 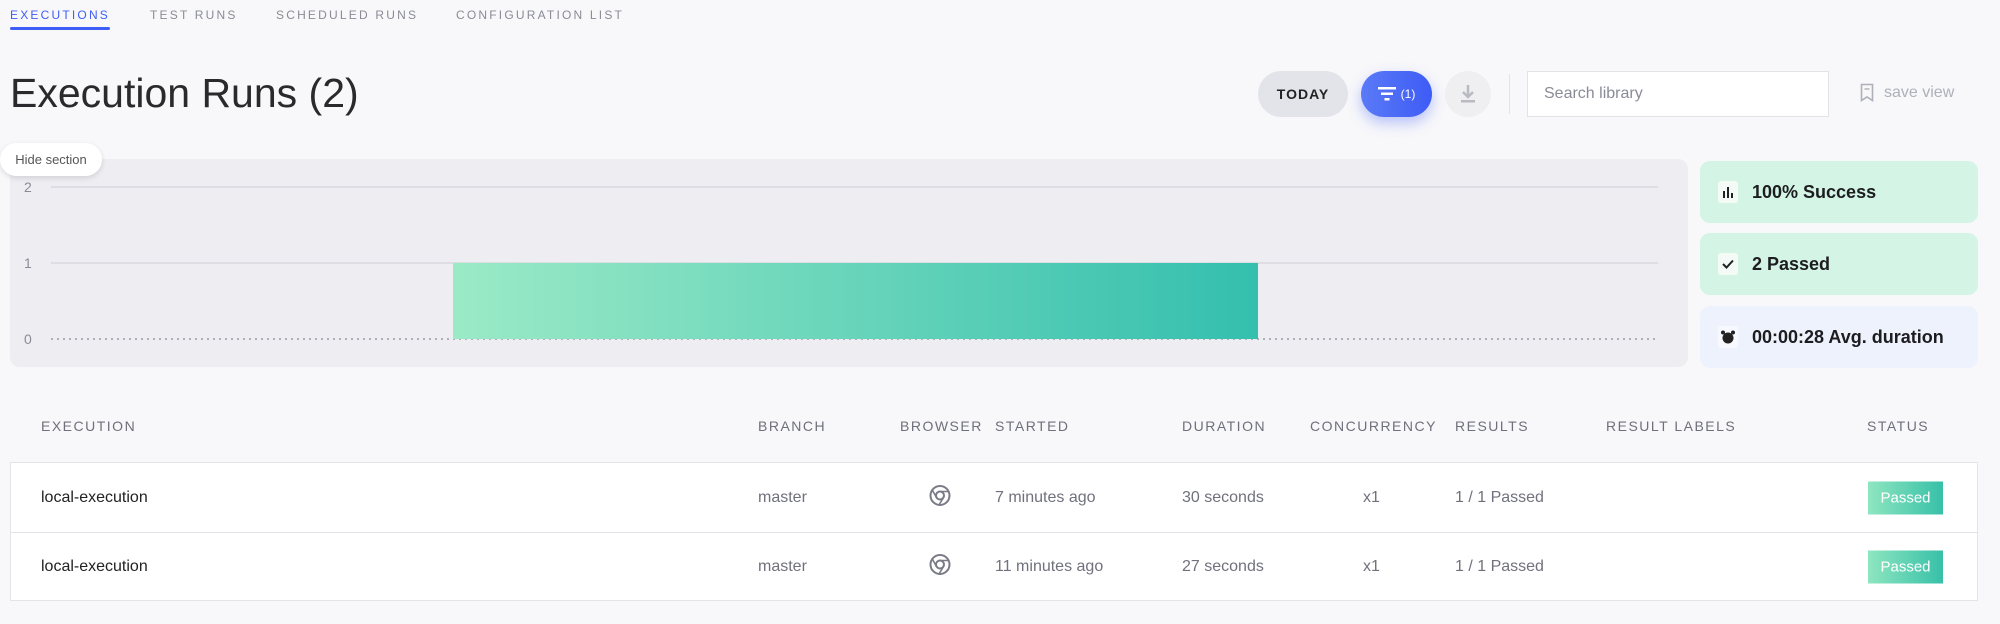 I want to click on search-input, so click(x=1678, y=94).